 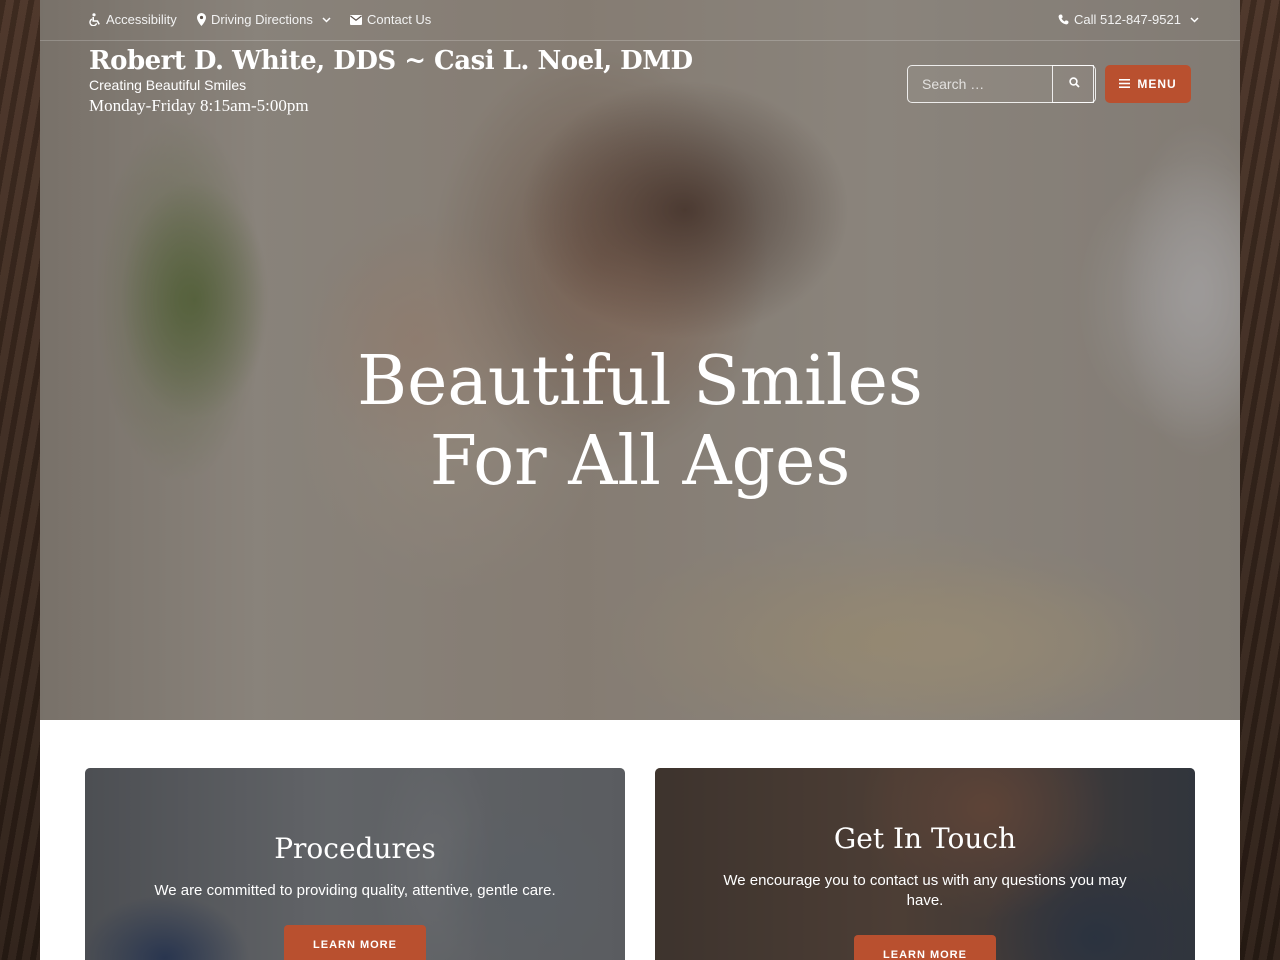 I want to click on accessibility-link: Accessibility, so click(x=133, y=19).